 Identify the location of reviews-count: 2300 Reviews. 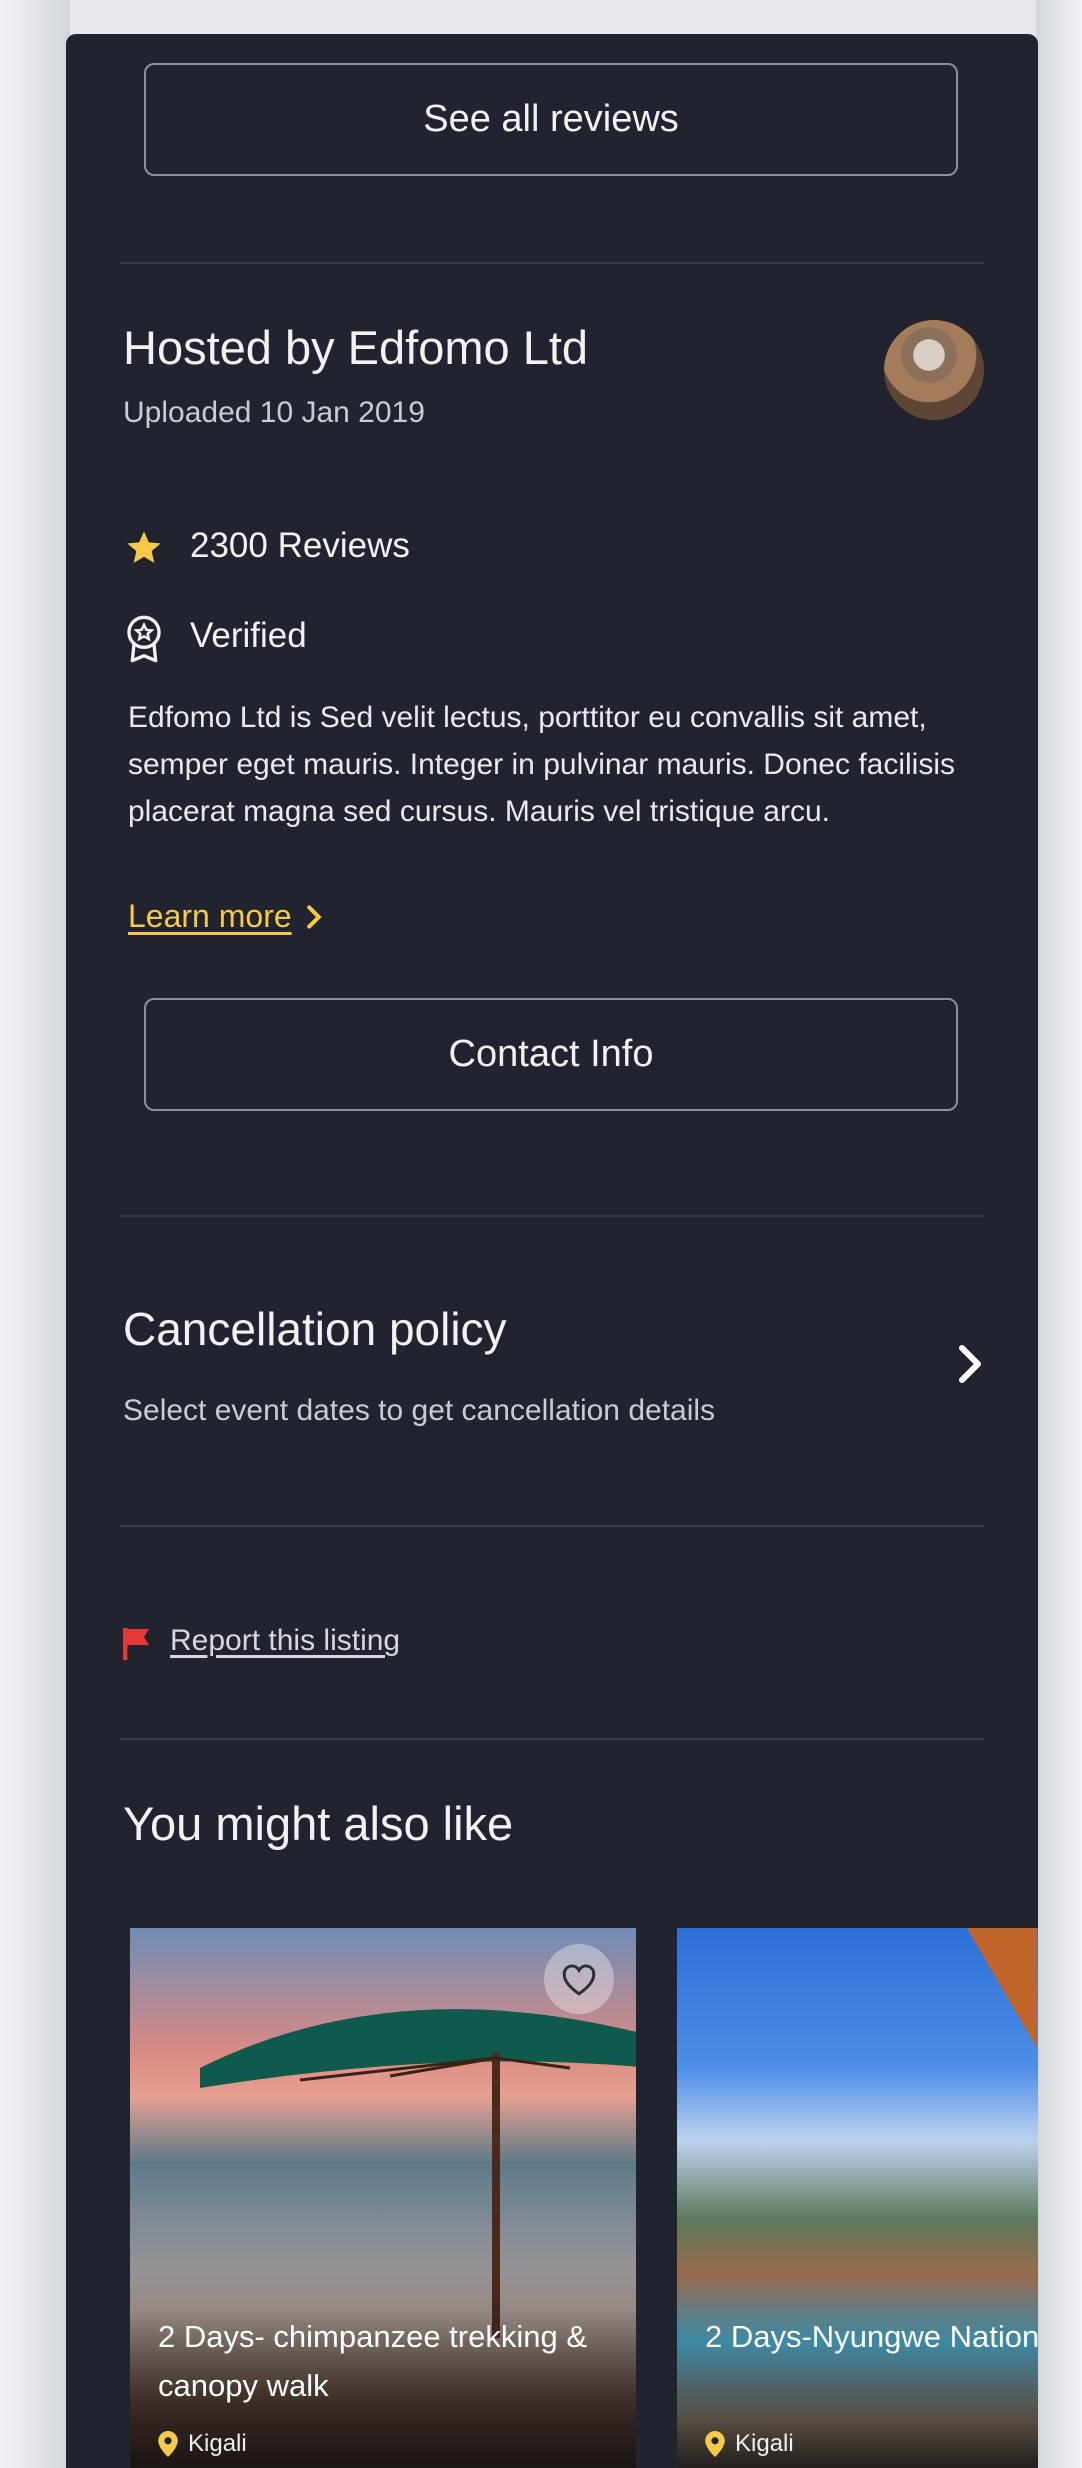
(300, 545).